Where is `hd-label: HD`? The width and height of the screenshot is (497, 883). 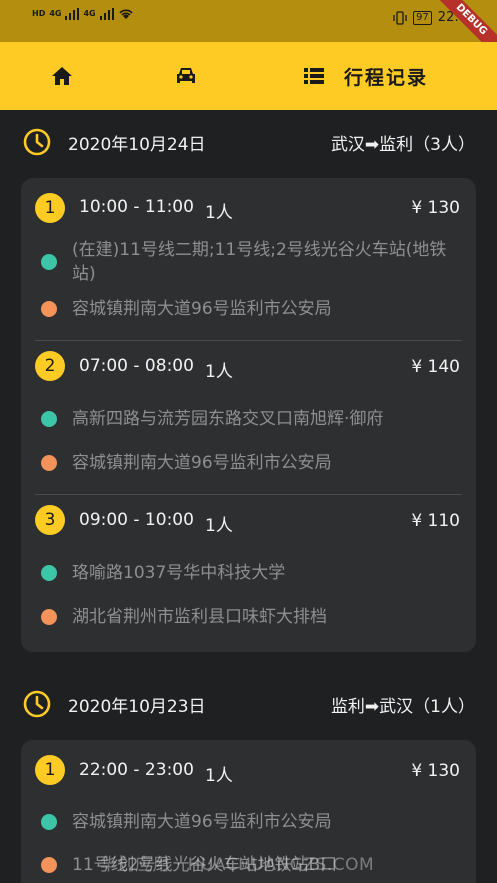
hd-label: HD is located at coordinates (39, 13).